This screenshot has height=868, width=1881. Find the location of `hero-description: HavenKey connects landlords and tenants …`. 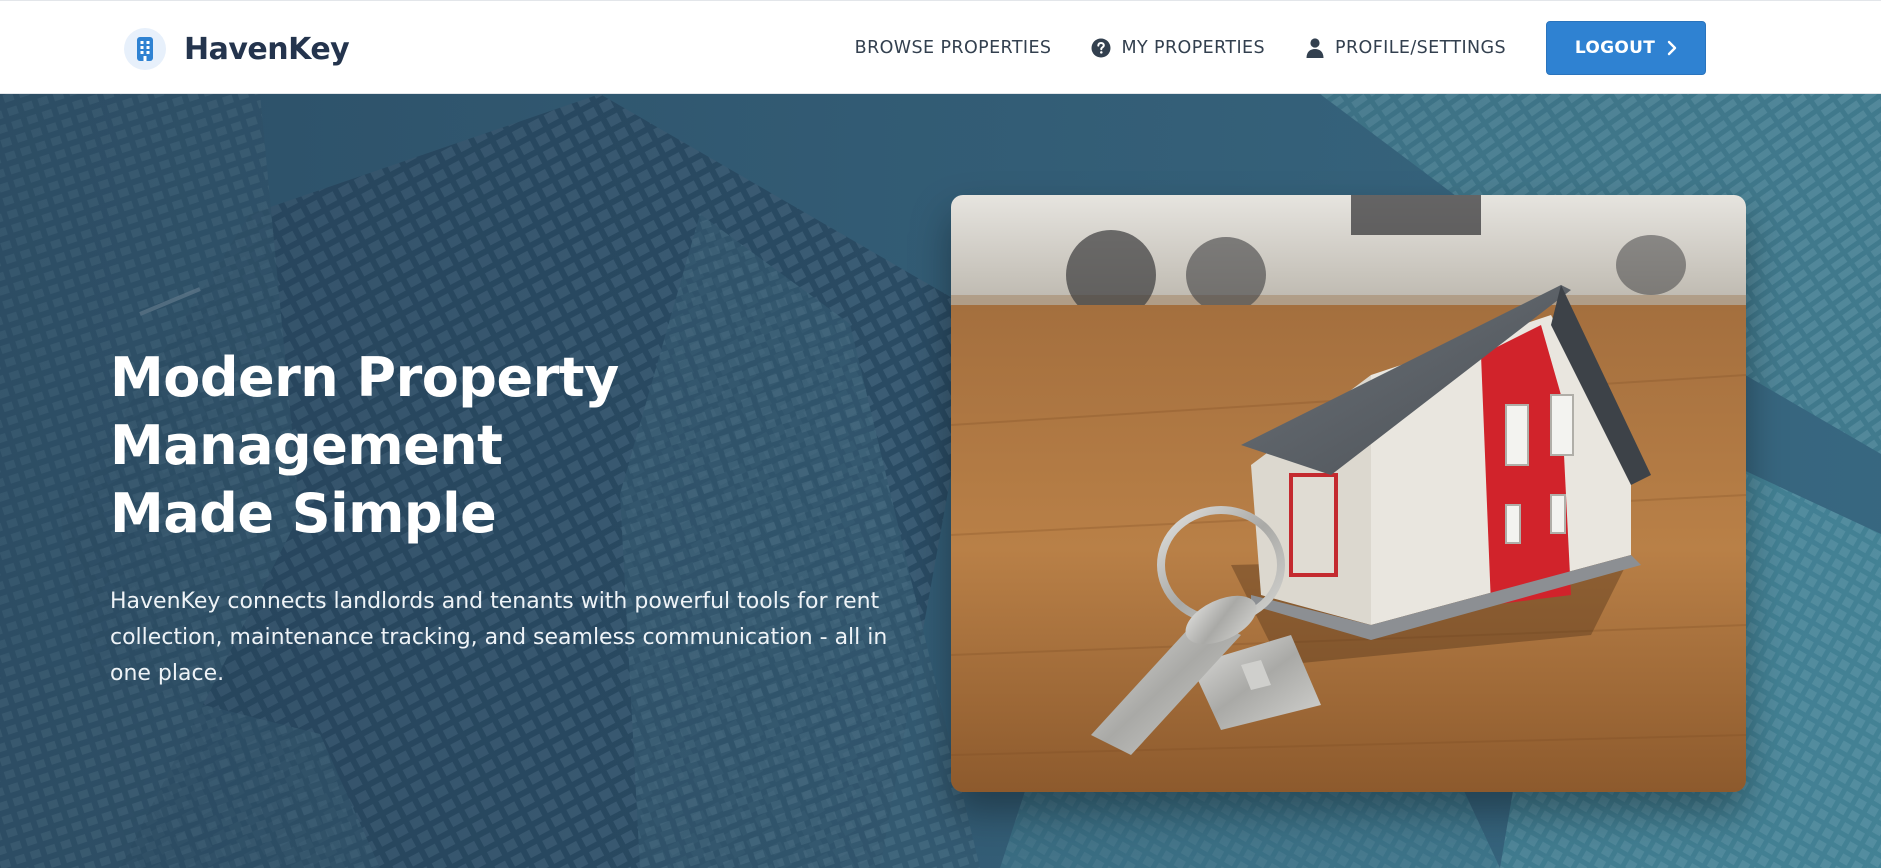

hero-description: HavenKey connects landlords and tenants … is located at coordinates (499, 637).